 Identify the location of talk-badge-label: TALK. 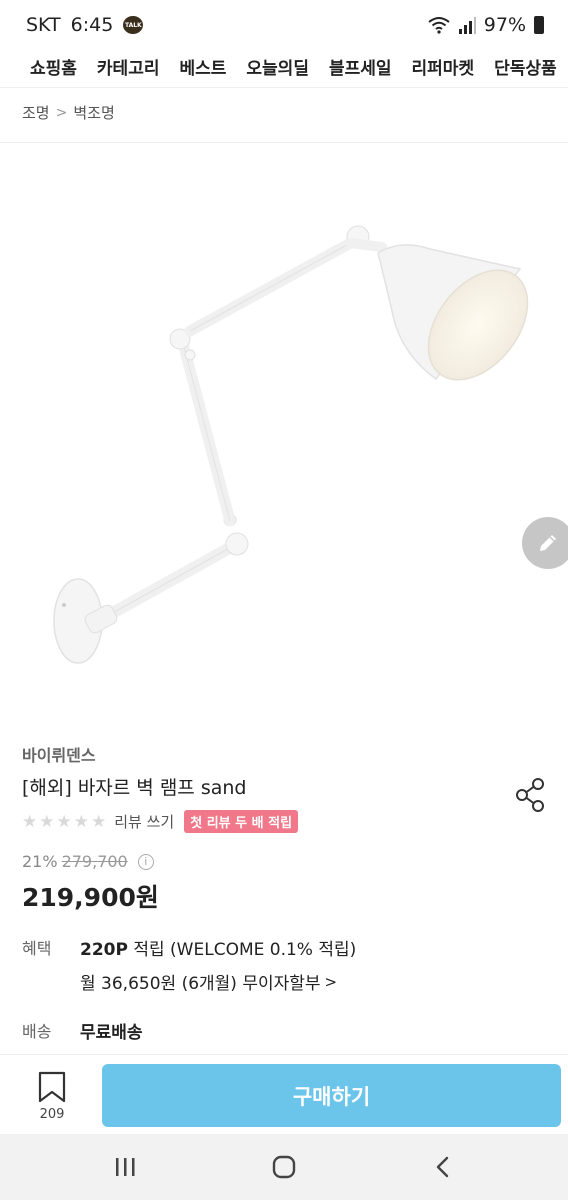
(133, 25).